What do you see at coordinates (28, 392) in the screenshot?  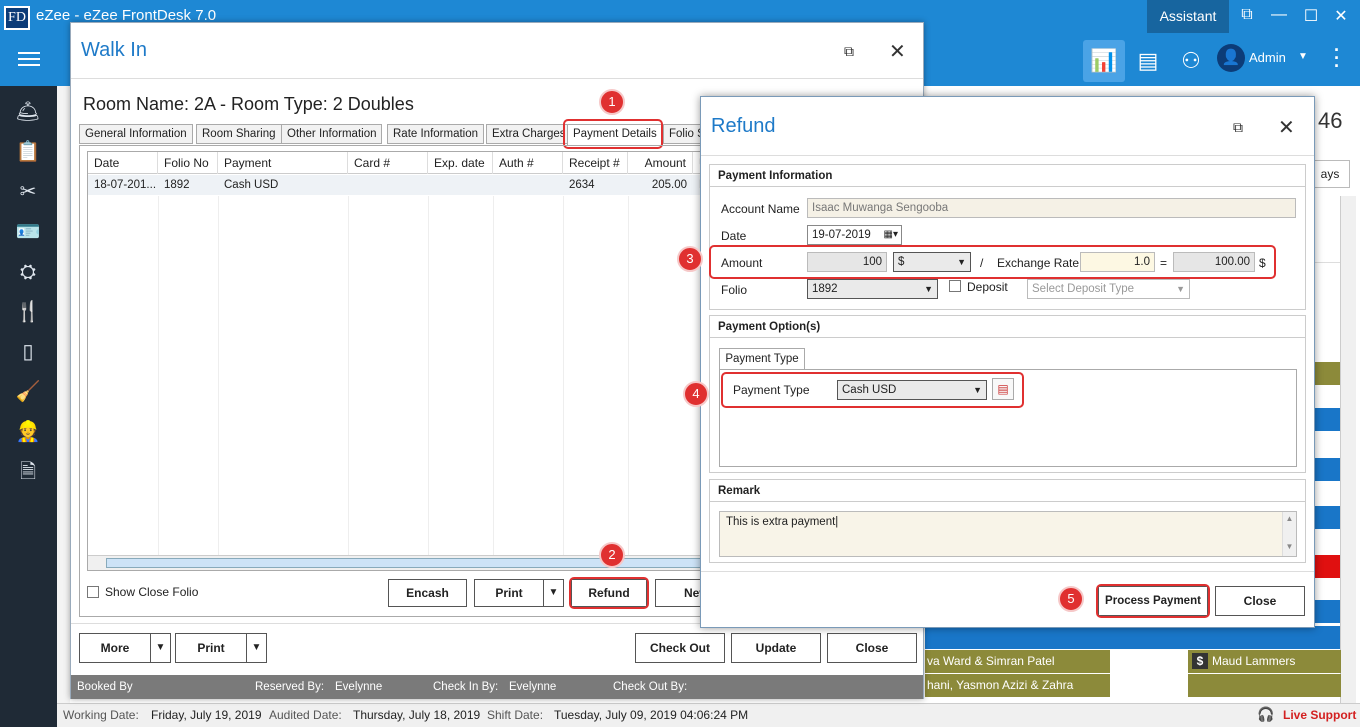 I see `cleaning-icon: 🧹` at bounding box center [28, 392].